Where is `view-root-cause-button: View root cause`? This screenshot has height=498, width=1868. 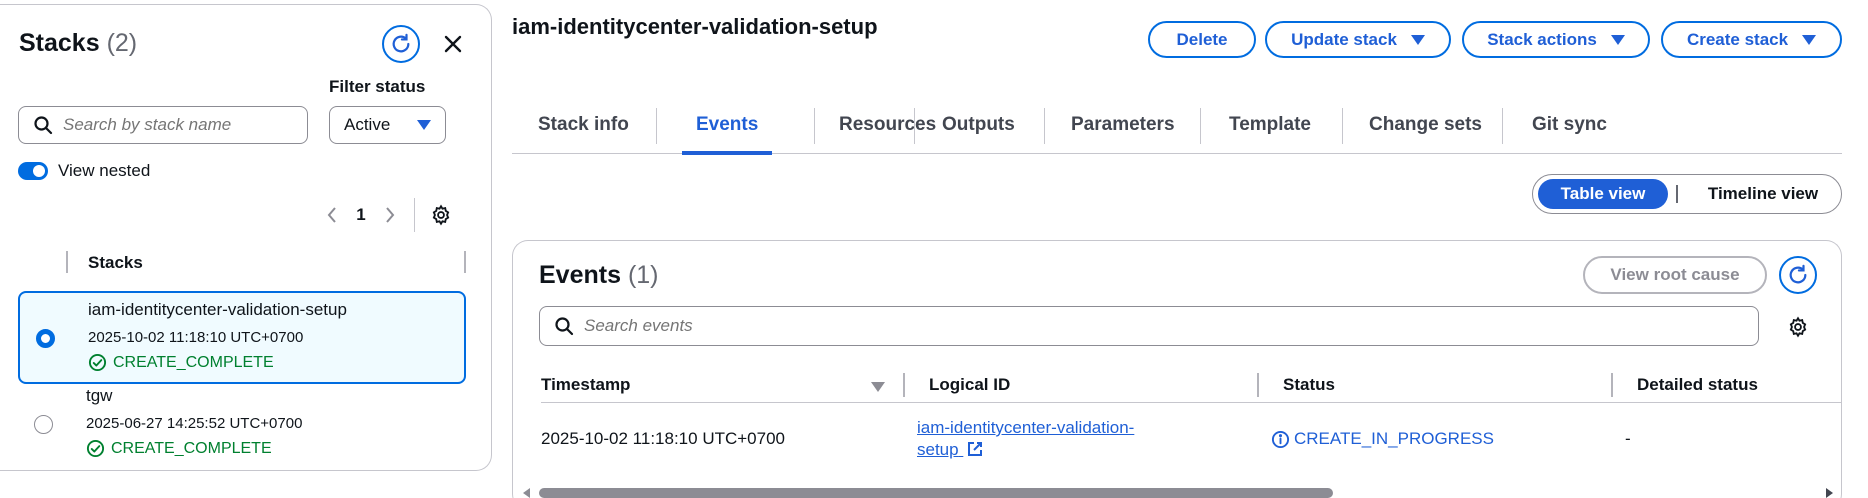 view-root-cause-button: View root cause is located at coordinates (1675, 275).